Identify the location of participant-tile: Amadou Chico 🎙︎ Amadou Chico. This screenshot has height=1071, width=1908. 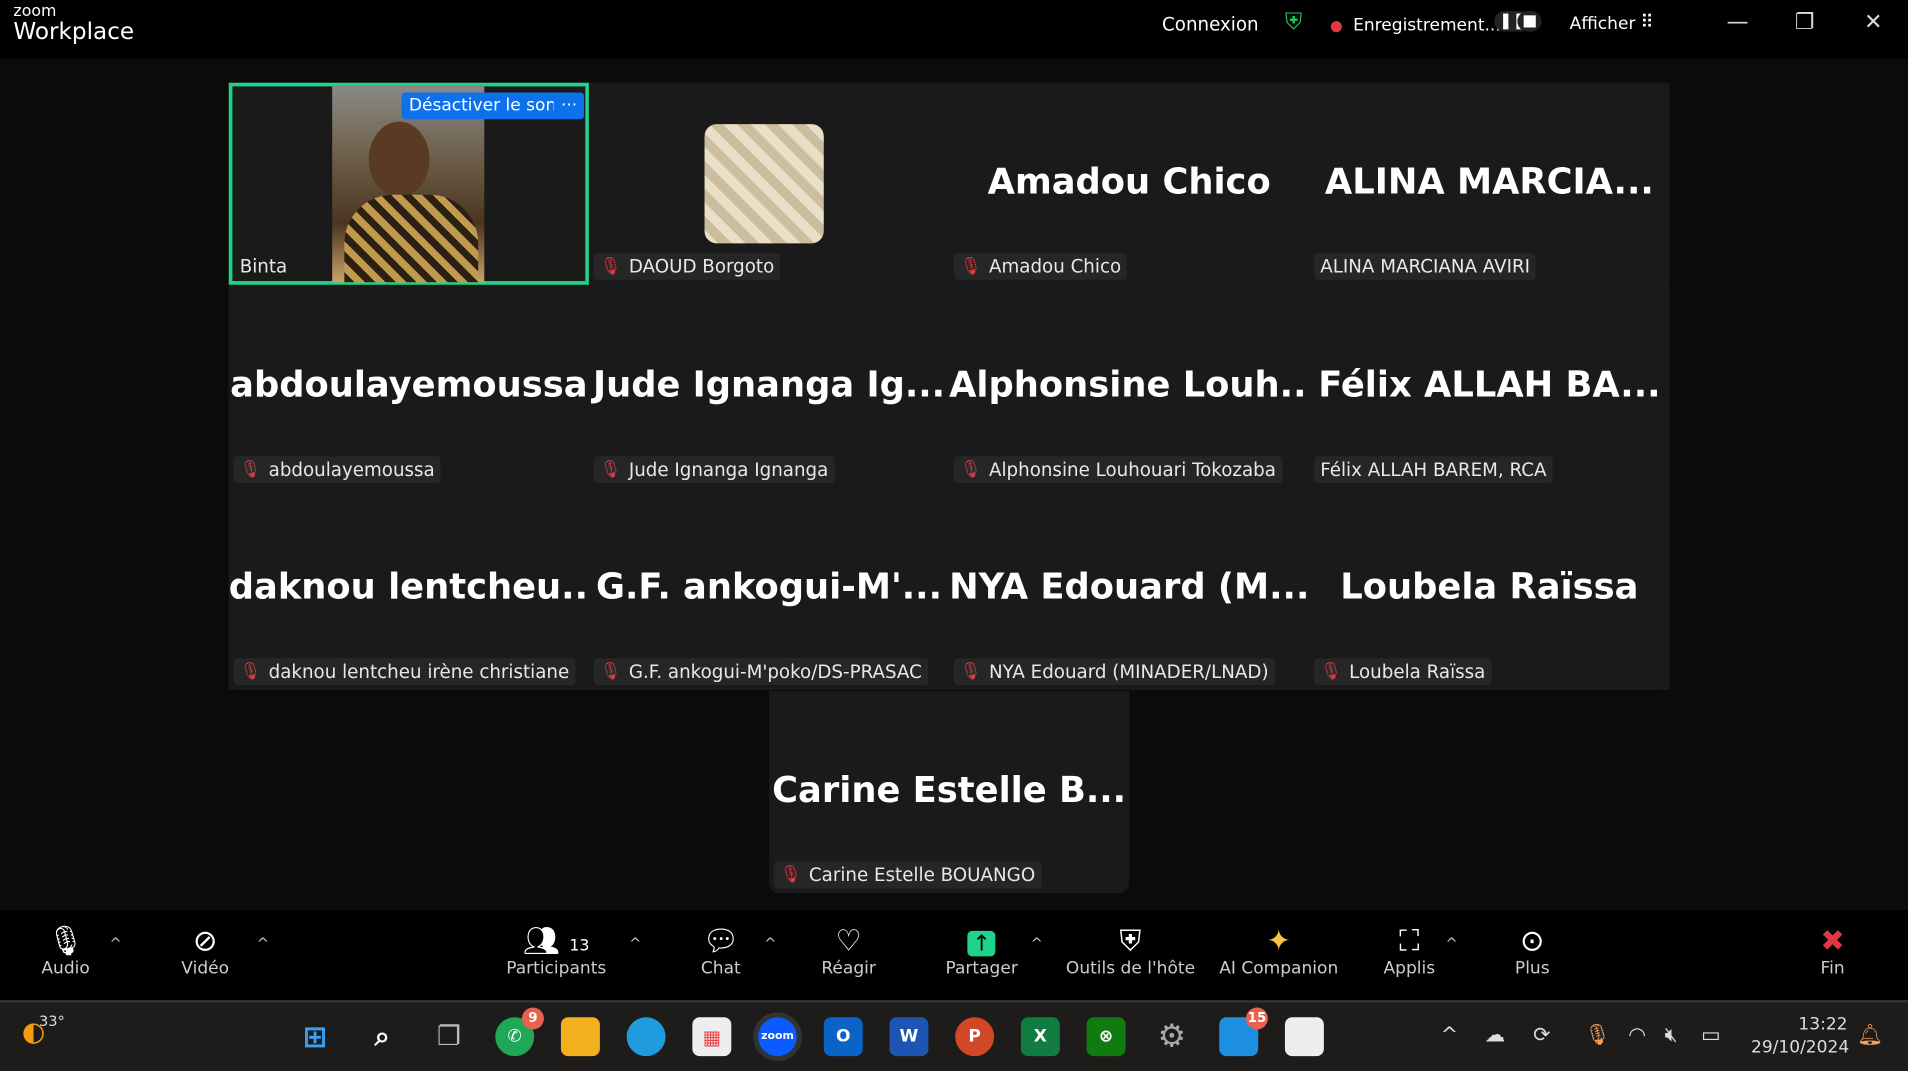
(1129, 183).